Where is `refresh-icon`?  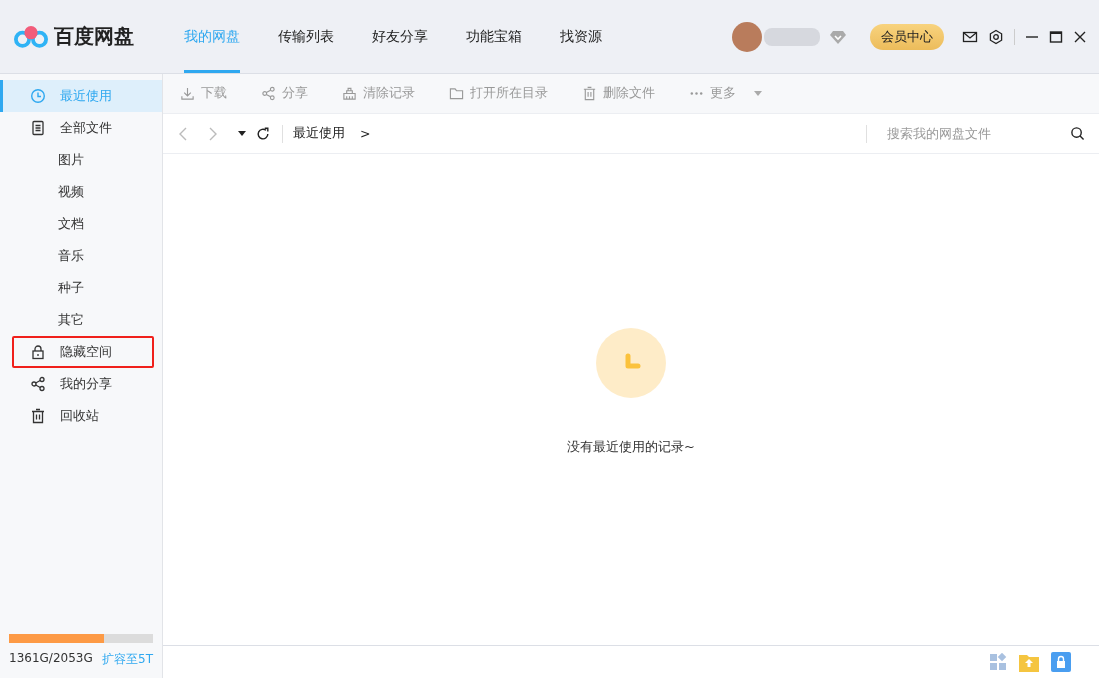
refresh-icon is located at coordinates (263, 133).